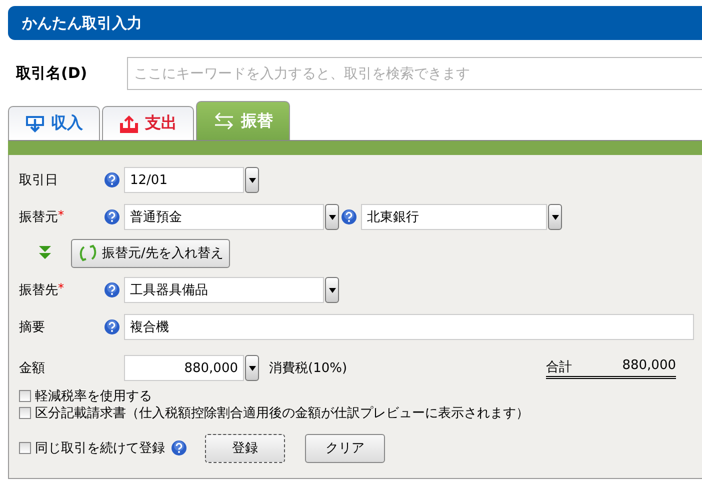  Describe the element at coordinates (51, 73) in the screenshot. I see `field-label: 取引名(D)` at that location.